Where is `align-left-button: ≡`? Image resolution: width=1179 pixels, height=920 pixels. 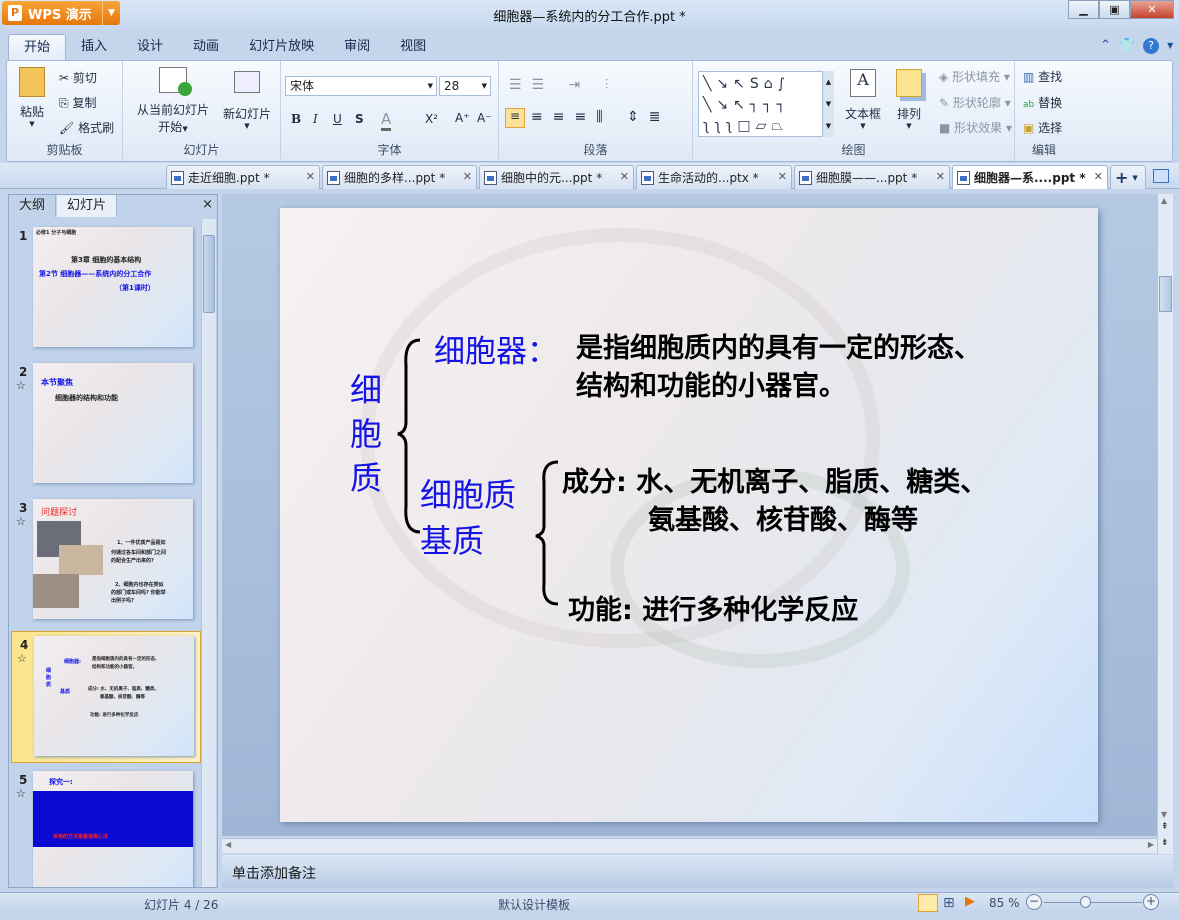
align-left-button: ≡ is located at coordinates (515, 118).